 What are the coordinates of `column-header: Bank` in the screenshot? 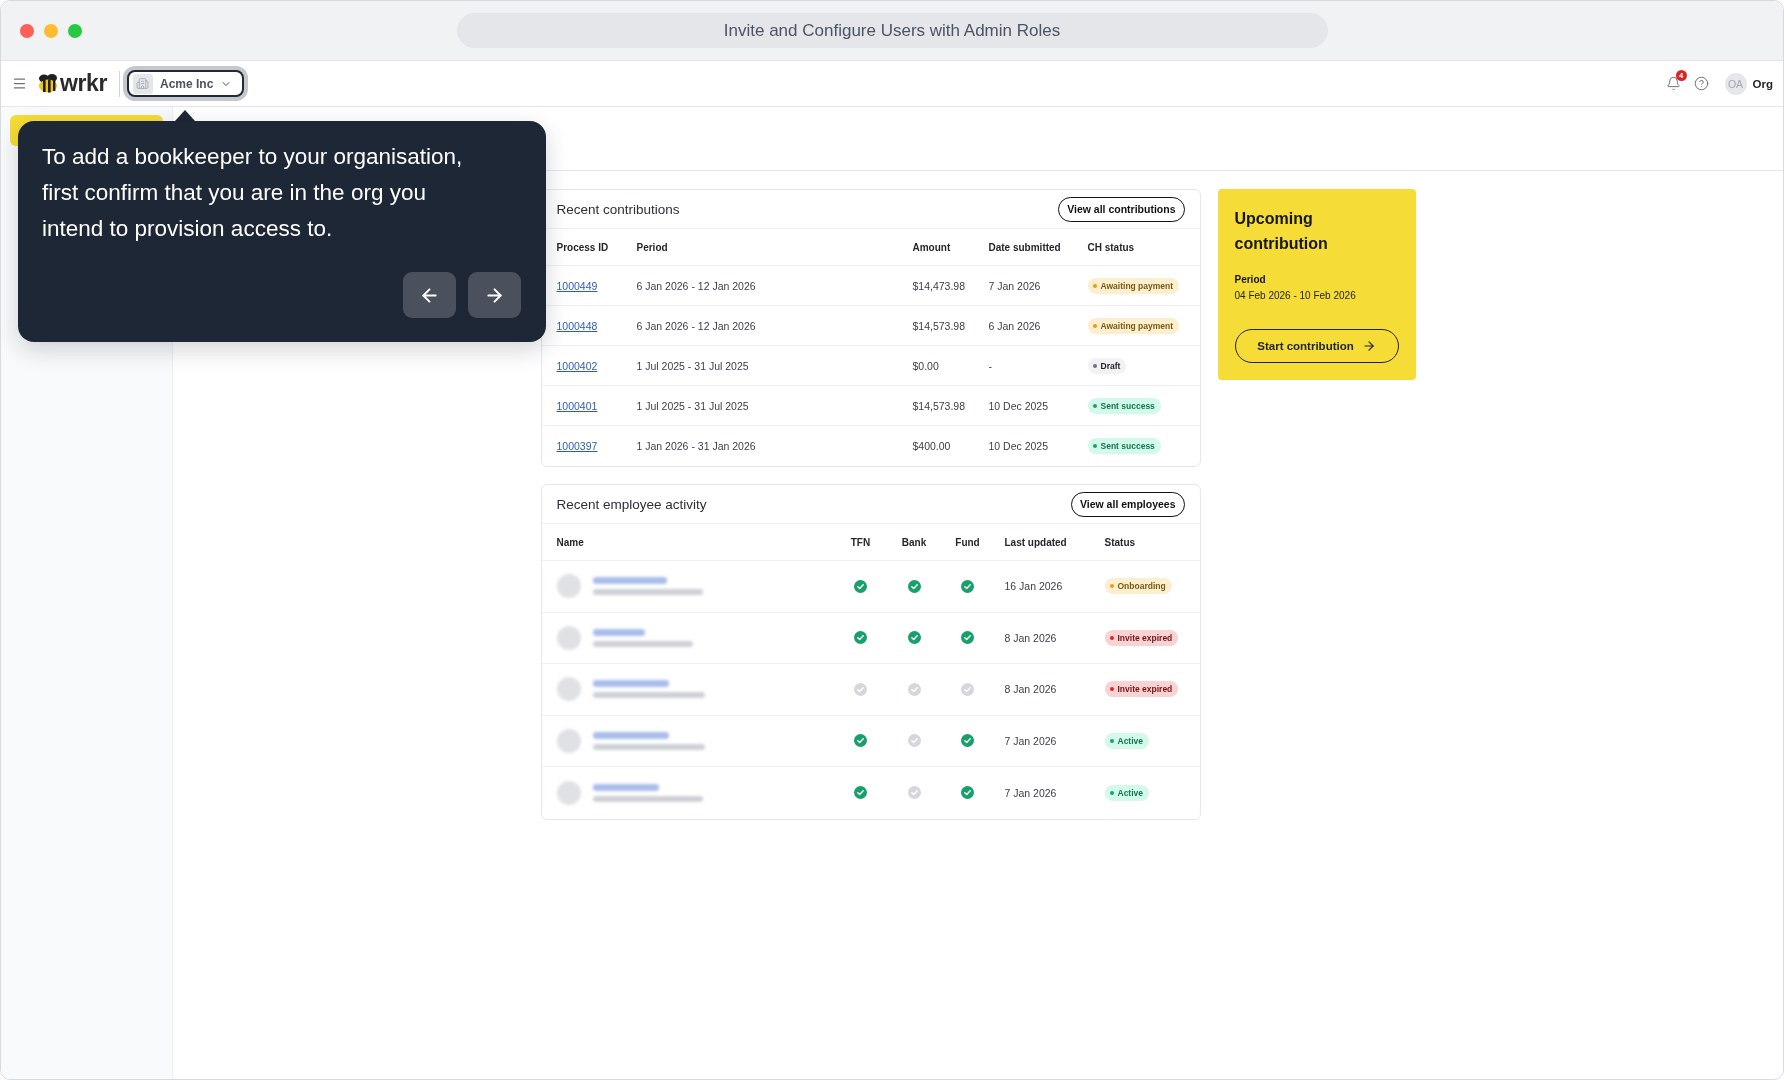 It's located at (914, 542).